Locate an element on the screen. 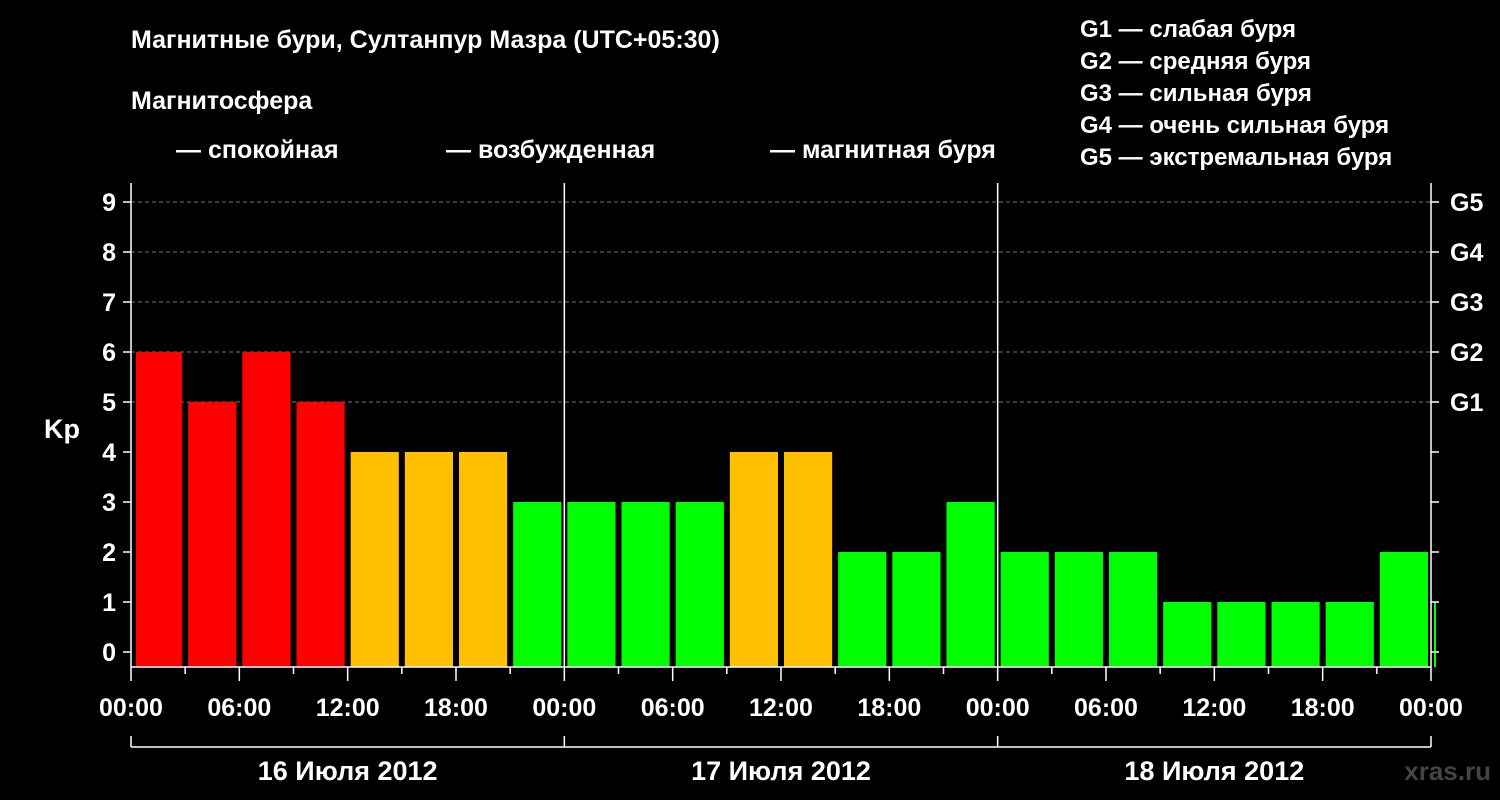 The image size is (1500, 800). storm-legend-g3: G3 — сильная буря is located at coordinates (1196, 93).